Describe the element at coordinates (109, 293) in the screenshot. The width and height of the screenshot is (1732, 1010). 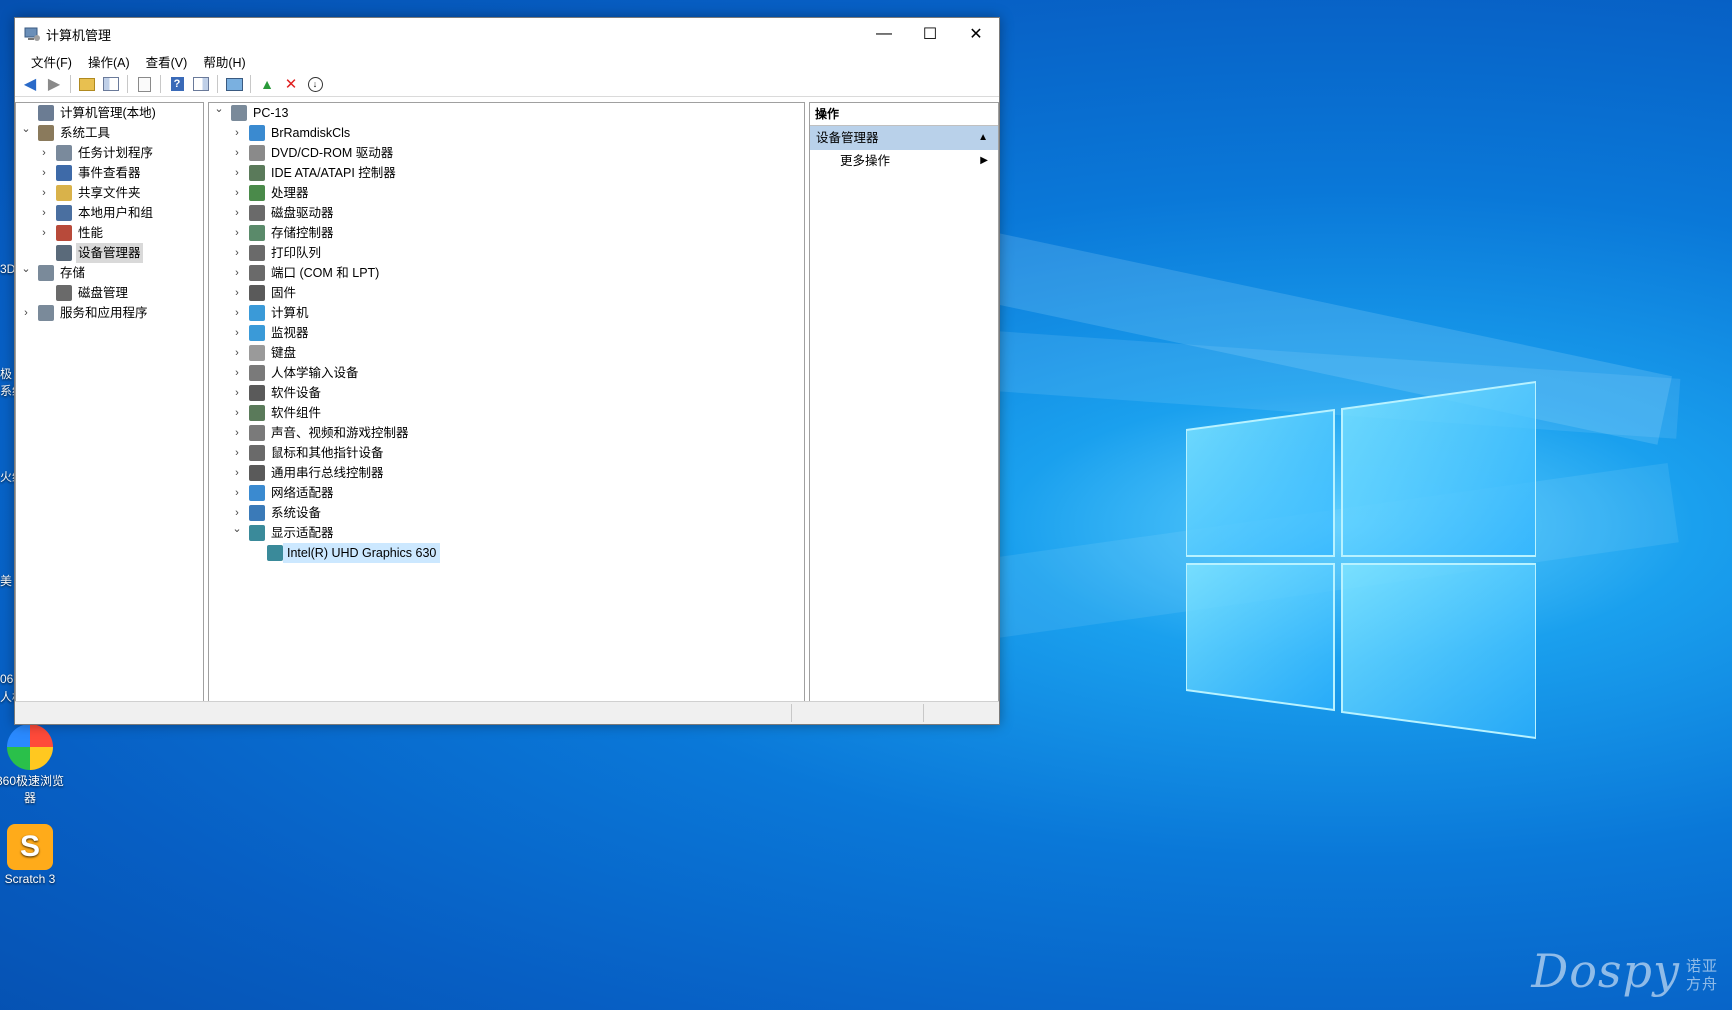
I see `console-tree-item: 磁盘管理` at that location.